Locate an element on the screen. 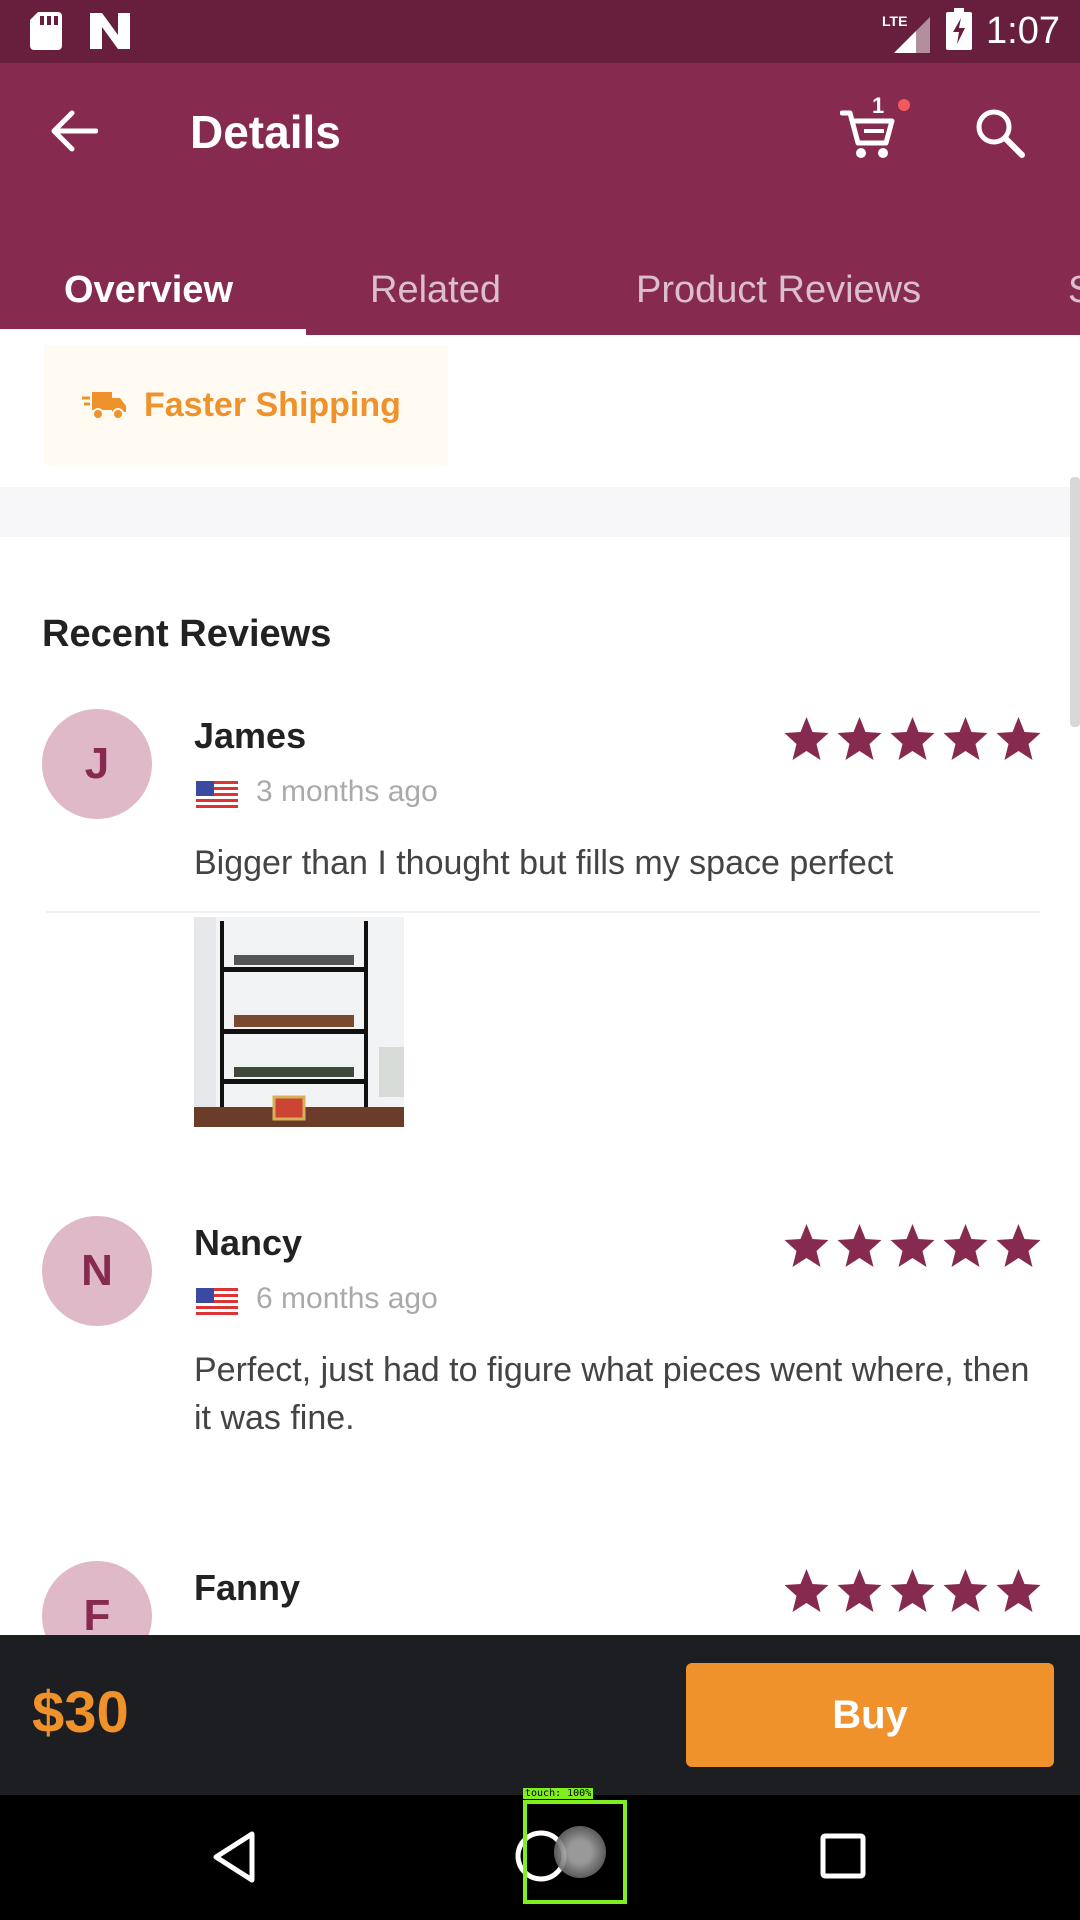 The image size is (1080, 1920). section-divider is located at coordinates (540, 512).